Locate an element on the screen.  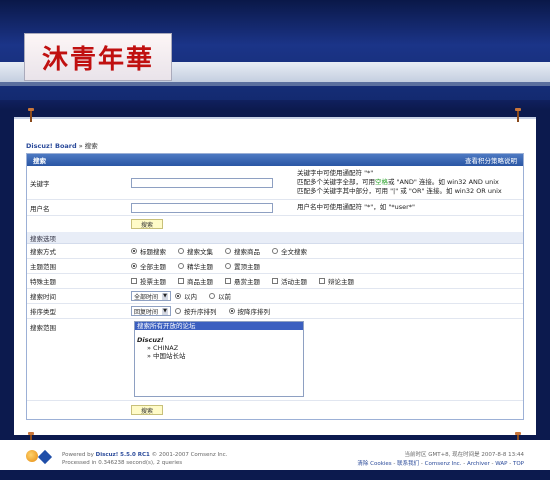
special-option: 活动主题 is located at coordinates (294, 282).